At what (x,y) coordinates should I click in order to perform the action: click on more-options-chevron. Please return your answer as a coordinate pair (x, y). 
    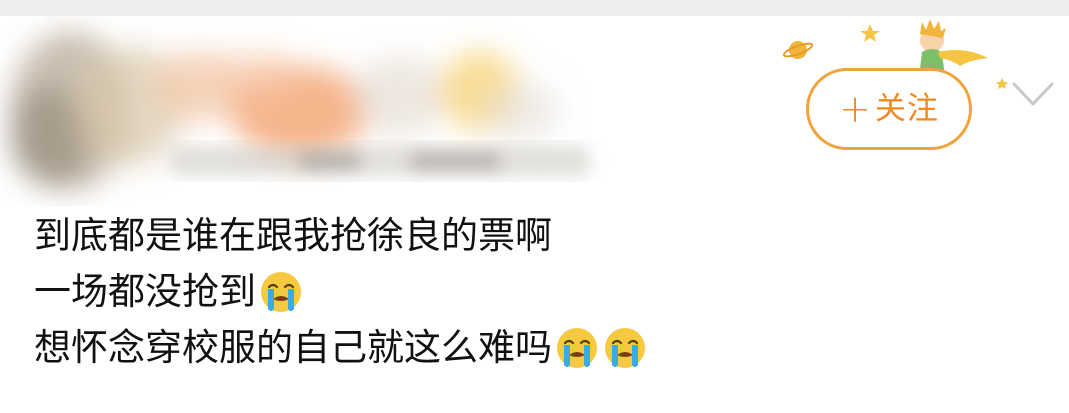
    Looking at the image, I should click on (1033, 94).